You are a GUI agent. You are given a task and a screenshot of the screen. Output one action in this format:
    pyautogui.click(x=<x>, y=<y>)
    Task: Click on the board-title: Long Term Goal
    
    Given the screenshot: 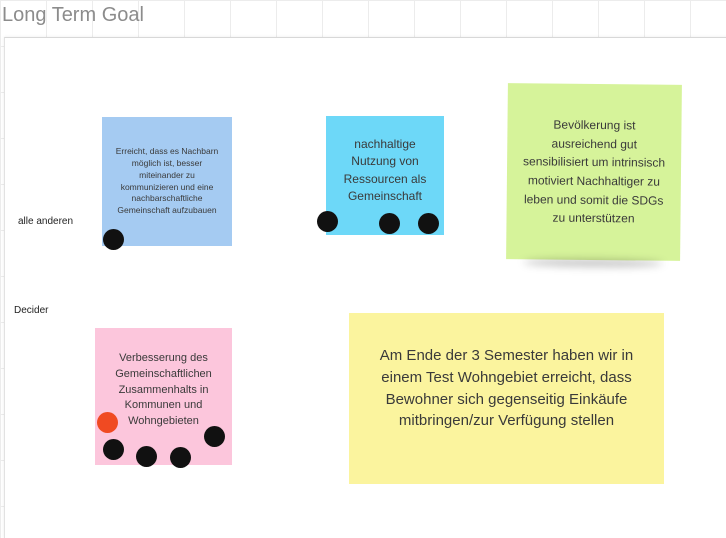 What is the action you would take?
    pyautogui.click(x=73, y=15)
    